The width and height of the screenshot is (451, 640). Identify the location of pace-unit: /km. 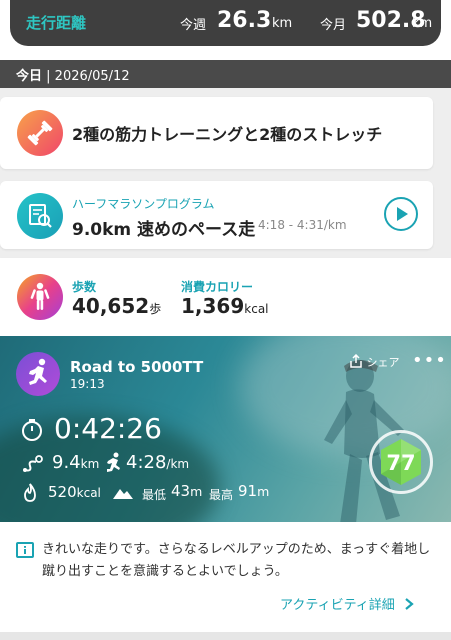
(178, 464).